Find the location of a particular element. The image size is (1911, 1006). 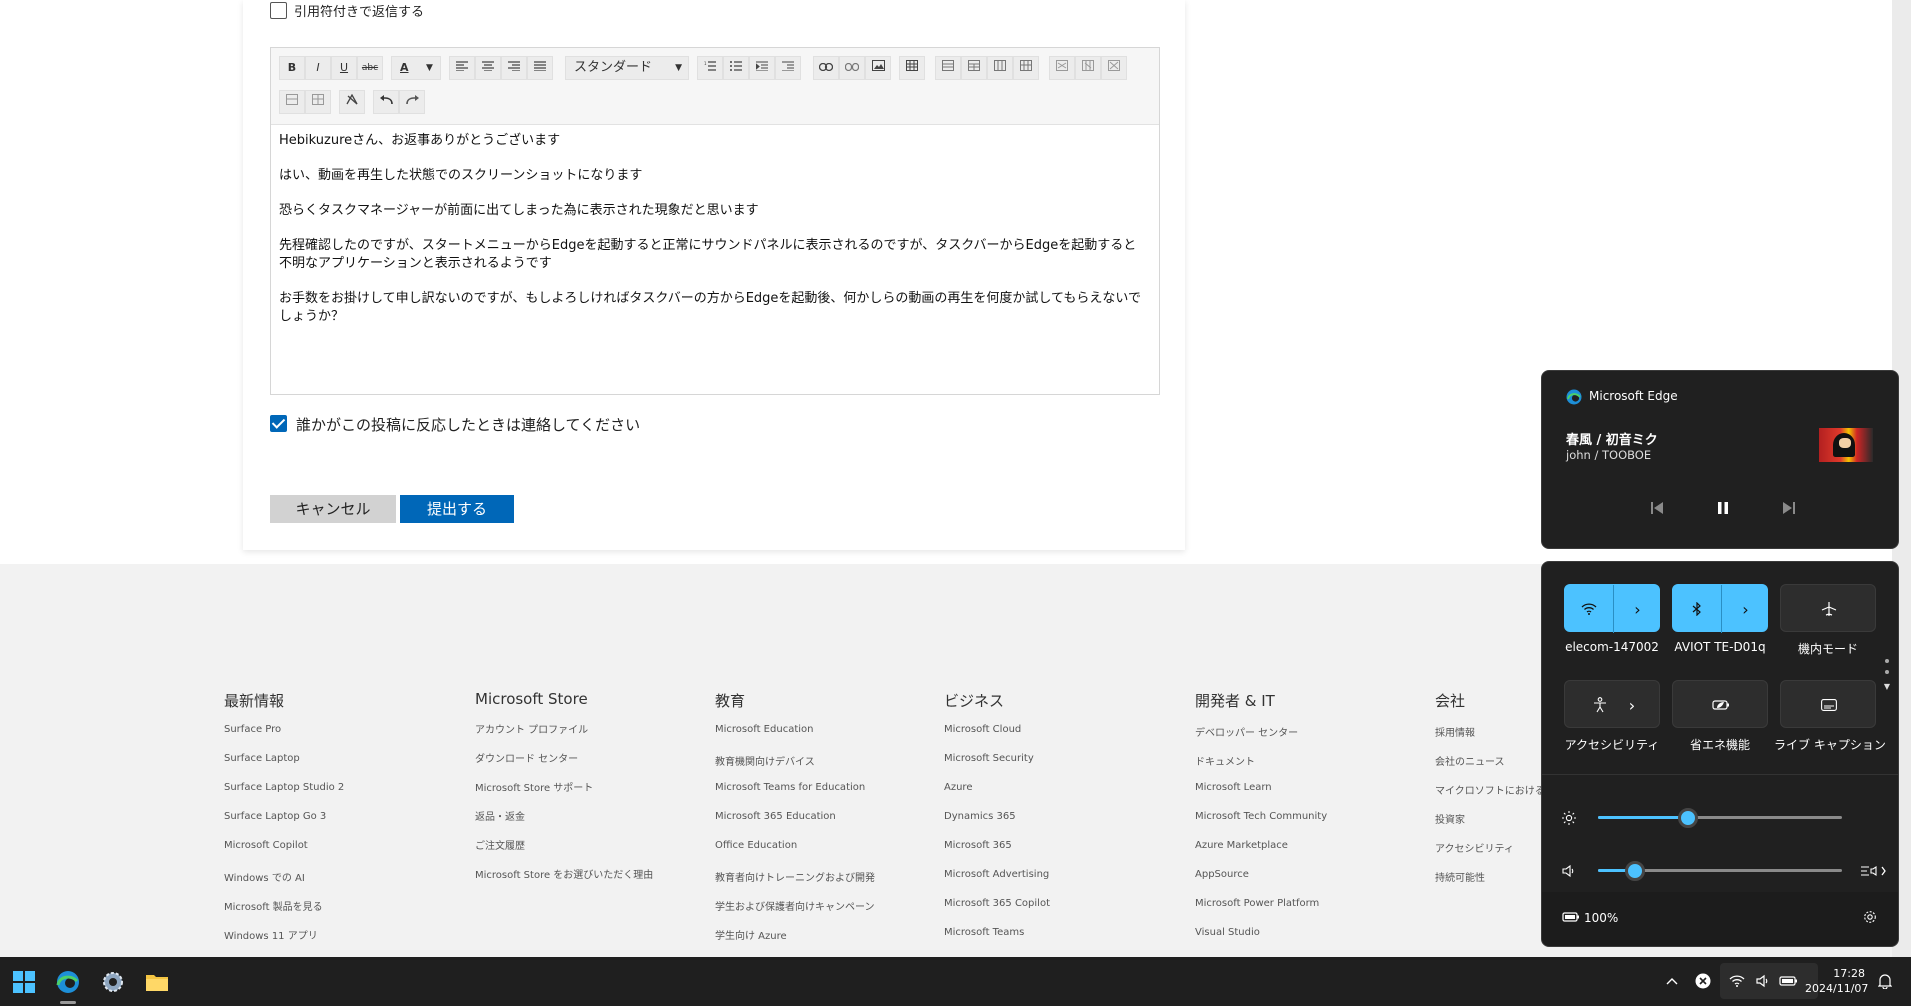

footer-link: Microsoft Advertising is located at coordinates (997, 883).